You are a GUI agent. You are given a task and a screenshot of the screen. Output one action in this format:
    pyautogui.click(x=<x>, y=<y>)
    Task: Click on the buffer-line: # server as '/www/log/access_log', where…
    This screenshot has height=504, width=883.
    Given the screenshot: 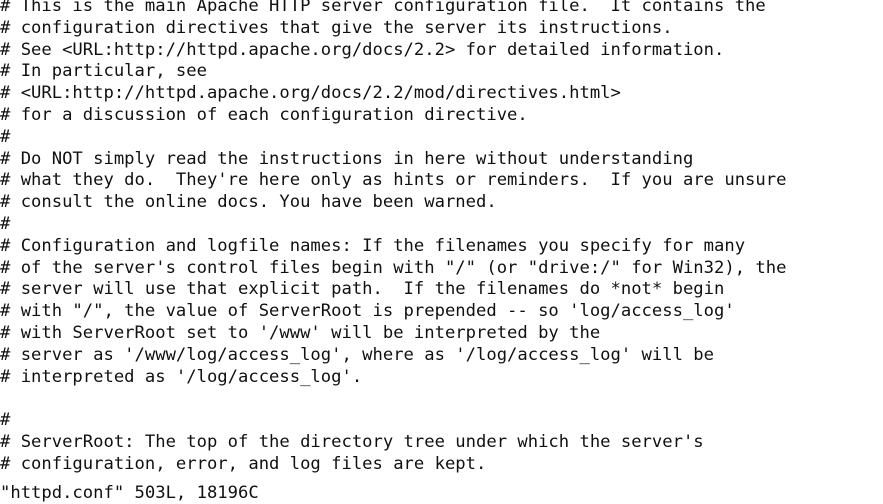 What is the action you would take?
    pyautogui.click(x=357, y=354)
    